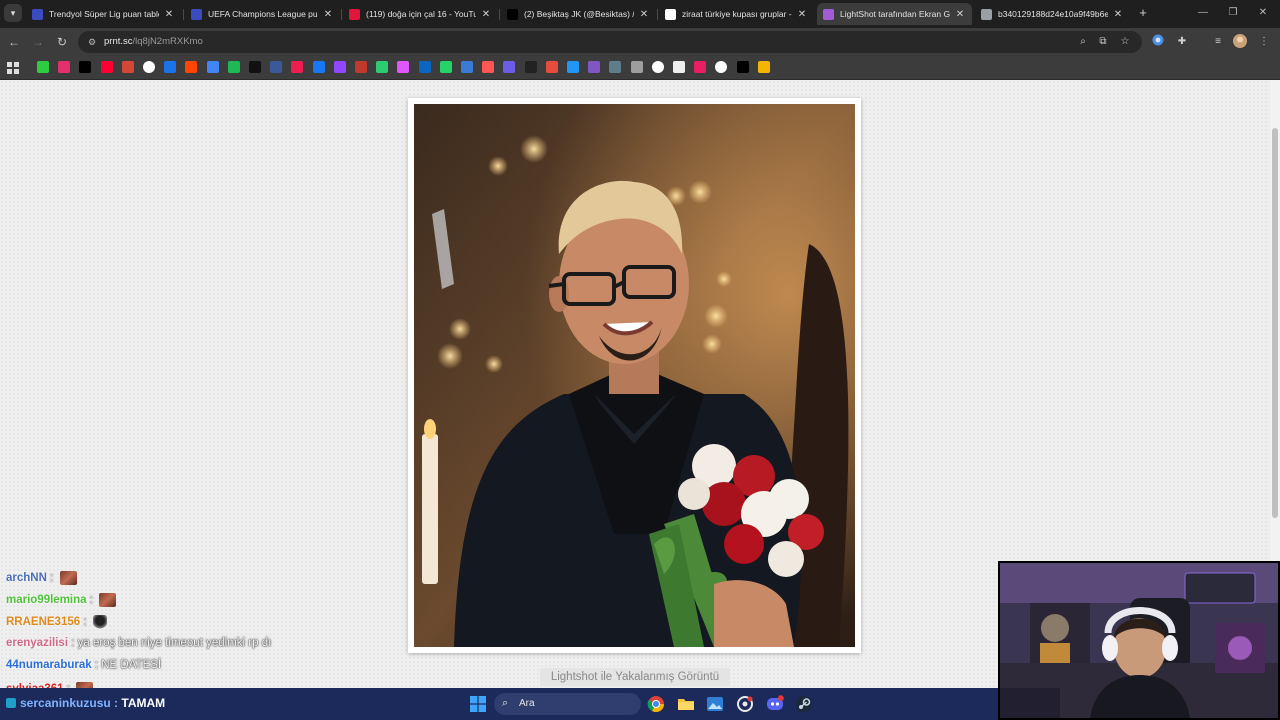 This screenshot has width=1280, height=720. I want to click on url-text: prnt.sc/lq8jN2mRXKmo, so click(153, 41).